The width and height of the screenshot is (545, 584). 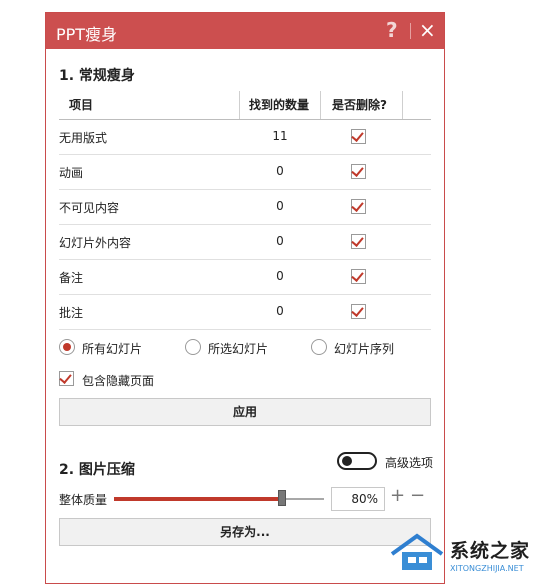 What do you see at coordinates (83, 500) in the screenshot?
I see `quality-label: 整体质量` at bounding box center [83, 500].